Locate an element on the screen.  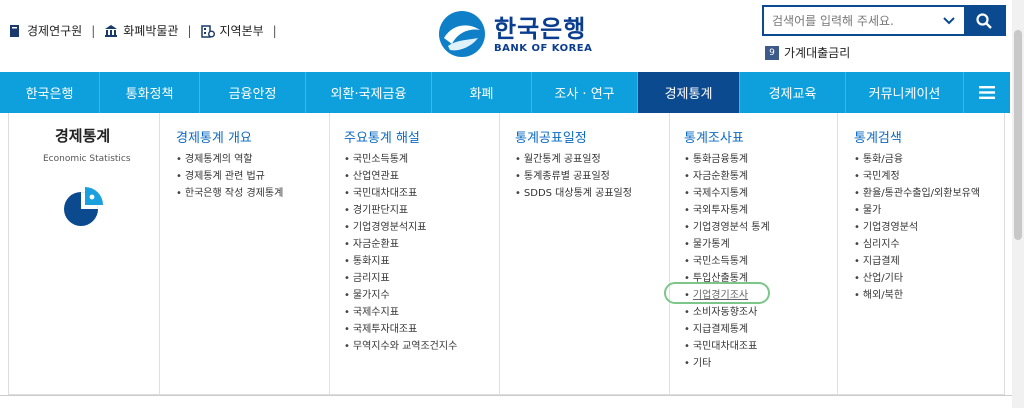
list-item: 지급결제 is located at coordinates (917, 261).